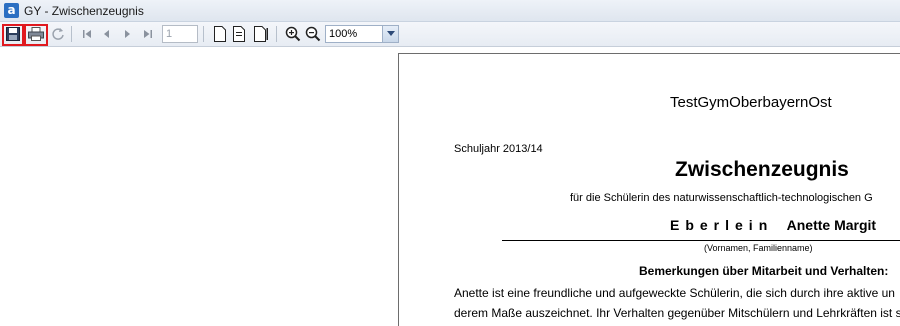  I want to click on zoom-in-icon, so click(293, 34).